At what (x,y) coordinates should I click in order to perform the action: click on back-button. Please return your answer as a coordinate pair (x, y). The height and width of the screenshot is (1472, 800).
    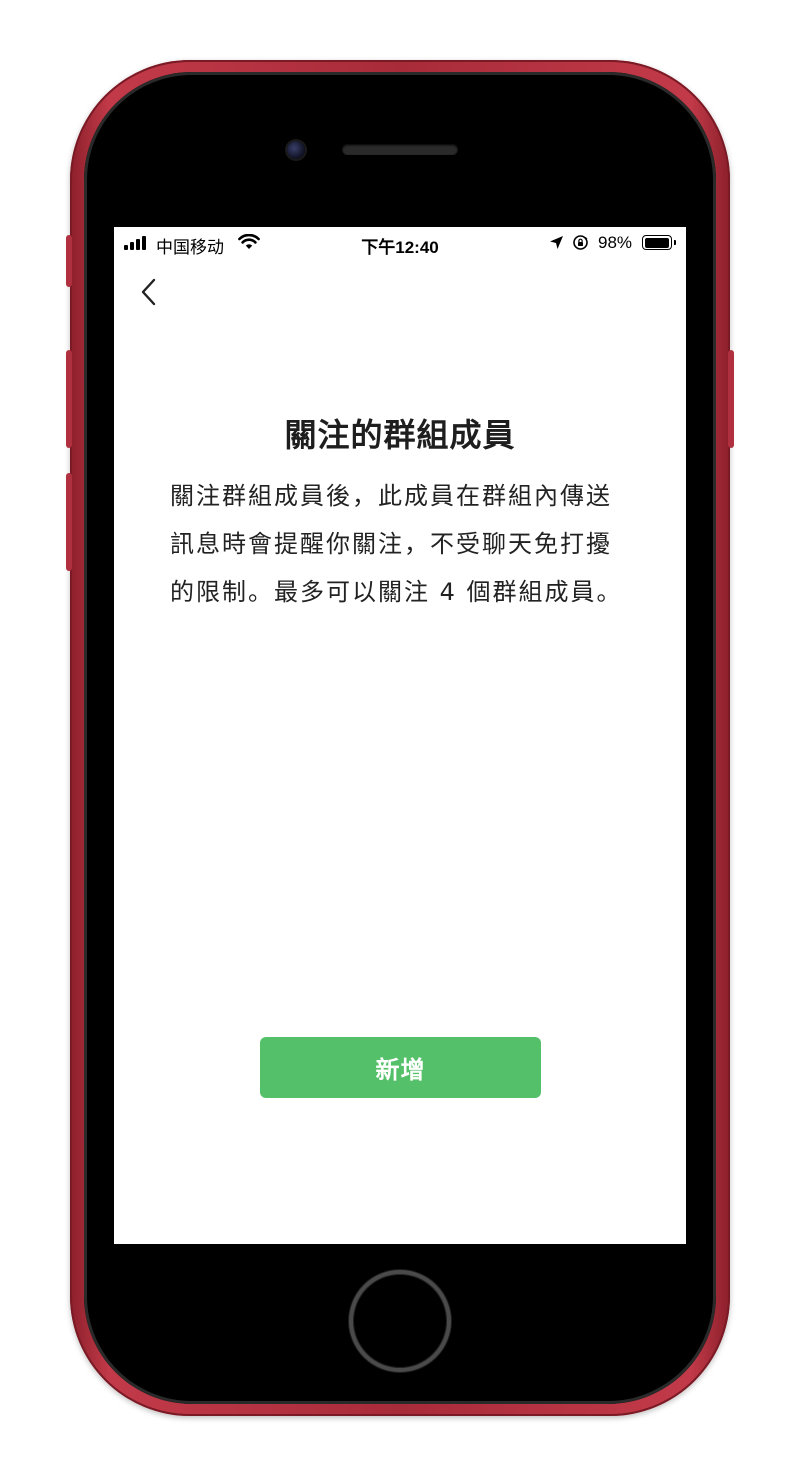
    Looking at the image, I should click on (148, 292).